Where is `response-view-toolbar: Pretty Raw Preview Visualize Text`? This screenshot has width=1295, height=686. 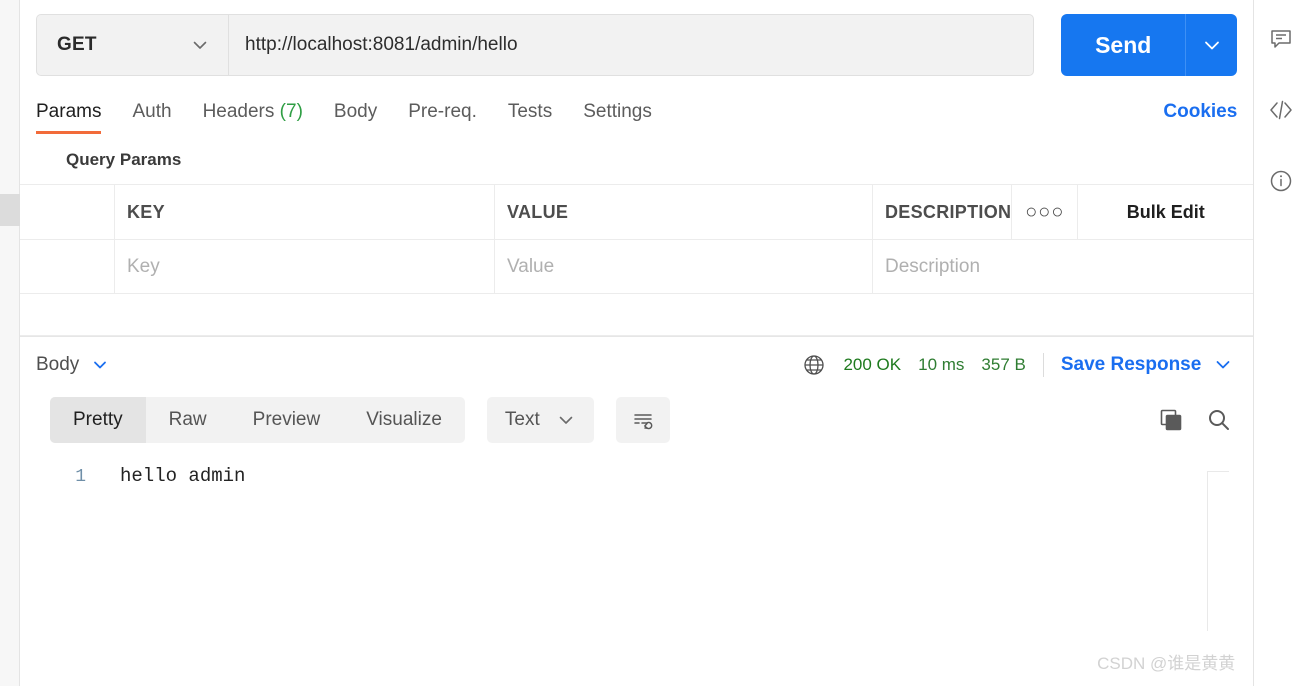 response-view-toolbar: Pretty Raw Preview Visualize Text is located at coordinates (636, 423).